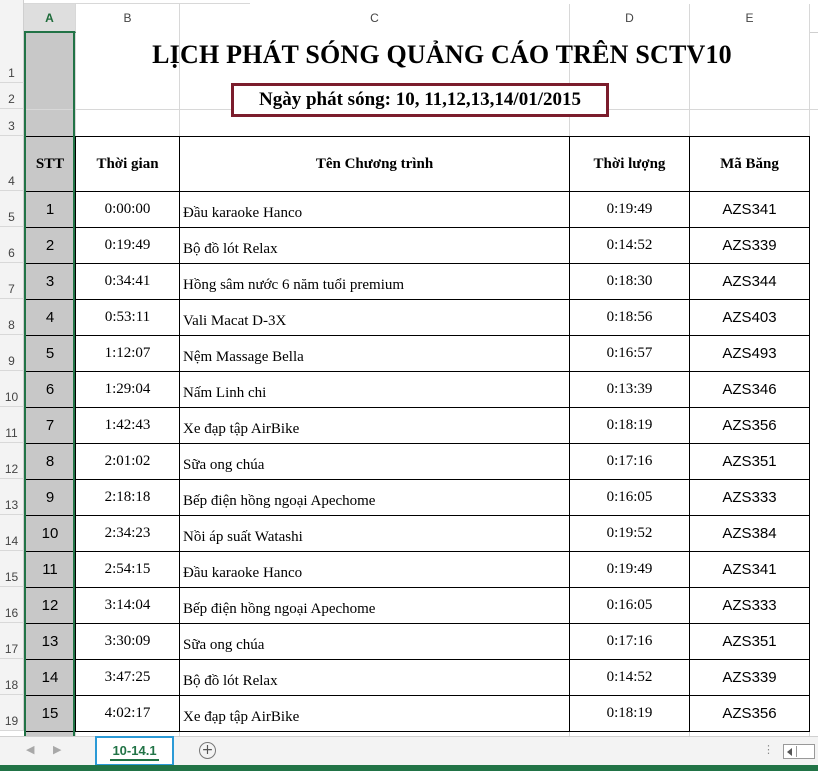 This screenshot has width=818, height=771. What do you see at coordinates (12, 96) in the screenshot?
I see `row-header-2: 2` at bounding box center [12, 96].